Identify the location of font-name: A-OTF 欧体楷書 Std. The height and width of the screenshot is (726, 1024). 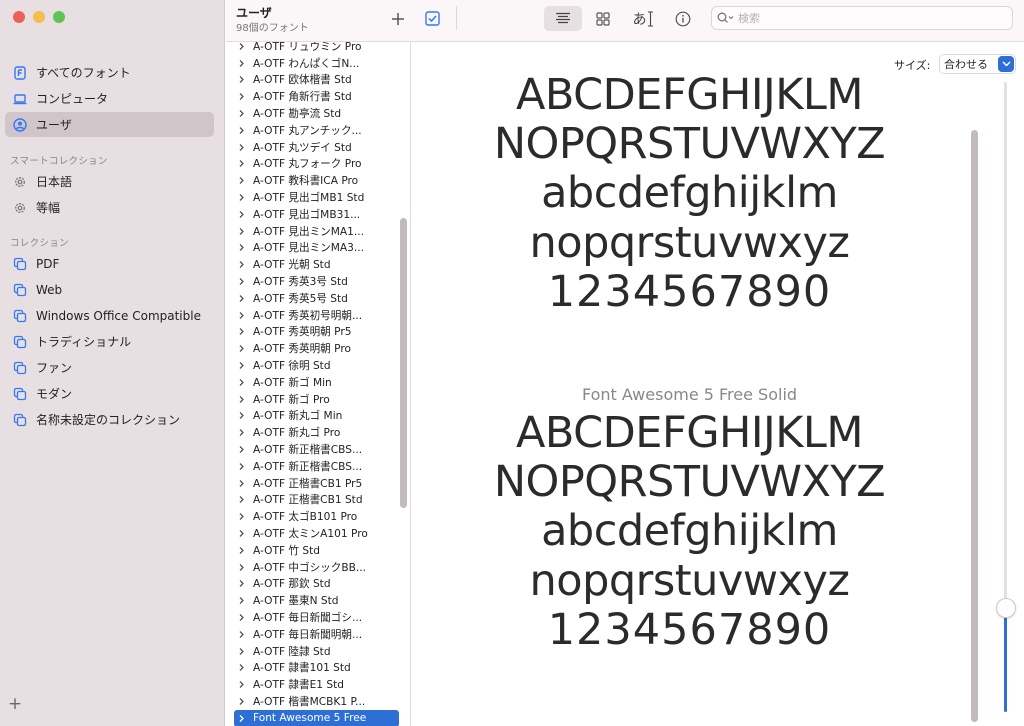
(302, 80).